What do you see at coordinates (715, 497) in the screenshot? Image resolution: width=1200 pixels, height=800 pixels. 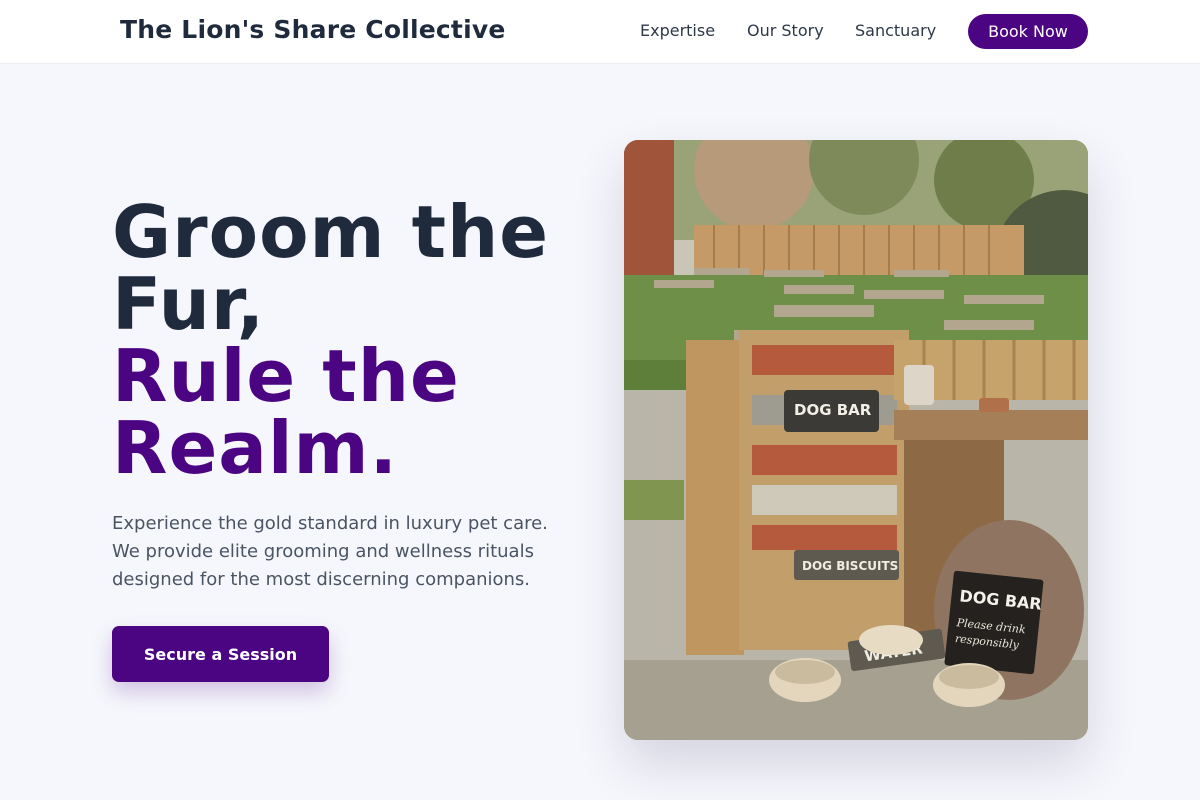 I see `gate-post` at bounding box center [715, 497].